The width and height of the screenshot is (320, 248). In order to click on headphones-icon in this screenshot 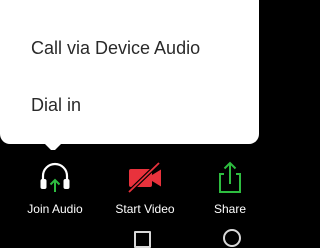, I will do `click(55, 177)`.